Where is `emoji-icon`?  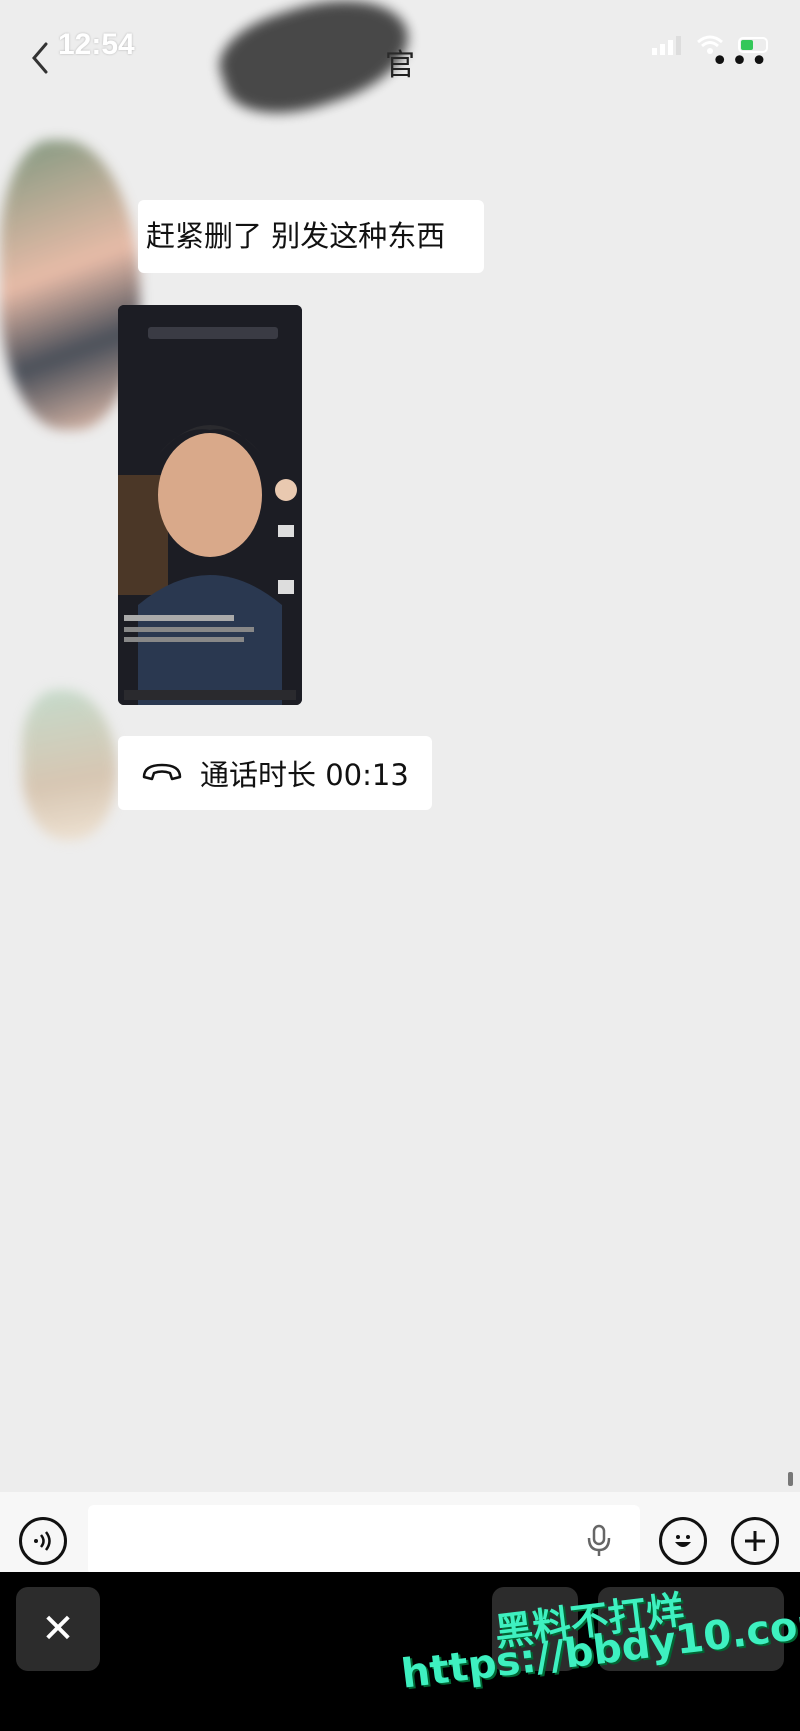 emoji-icon is located at coordinates (683, 1541).